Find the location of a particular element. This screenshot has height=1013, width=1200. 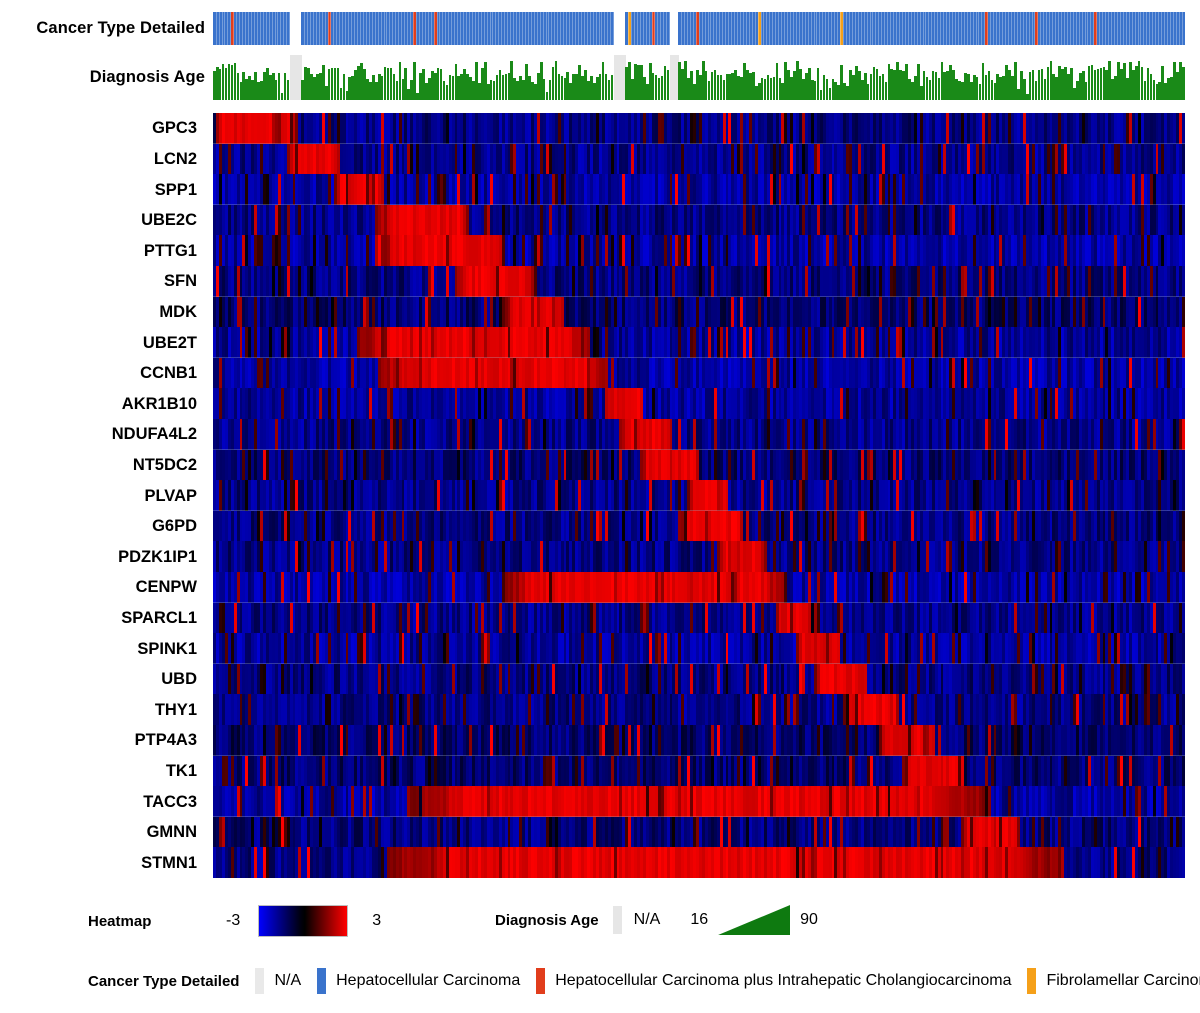

gene-label: G6PD is located at coordinates (174, 526).